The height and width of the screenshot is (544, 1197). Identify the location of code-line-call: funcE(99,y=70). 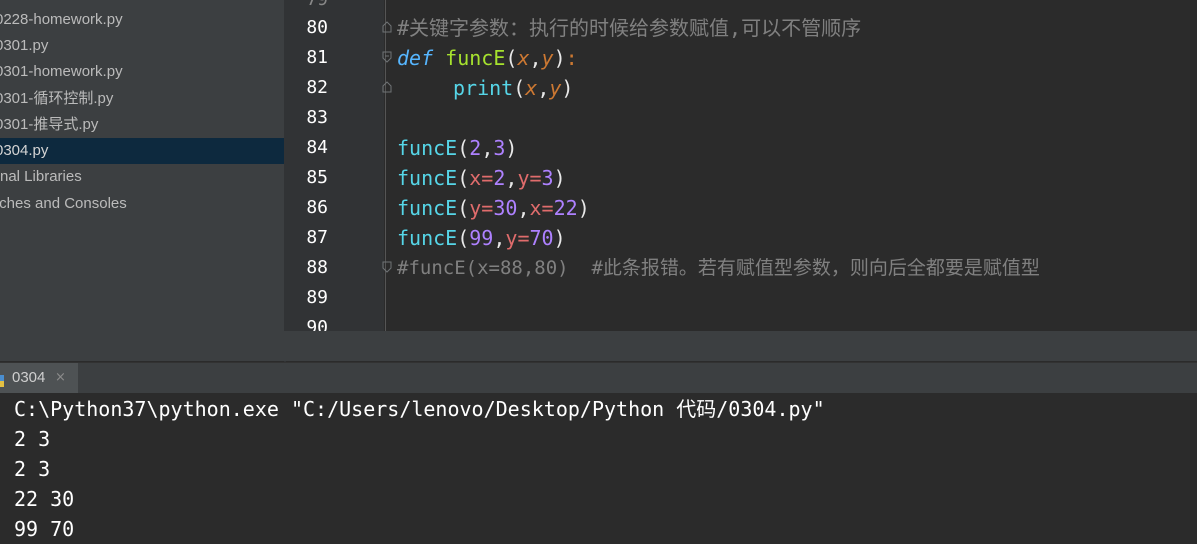
(481, 238).